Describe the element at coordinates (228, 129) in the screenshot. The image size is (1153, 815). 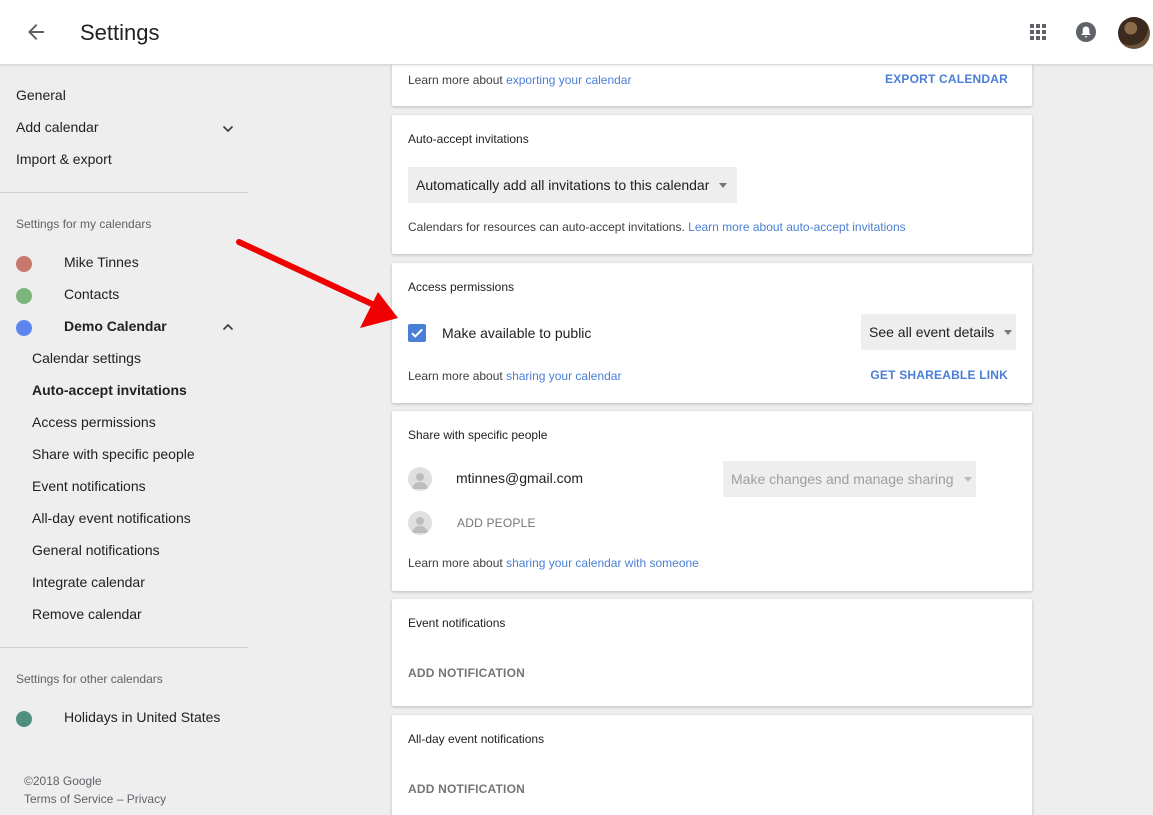
I see `chevron-down-icon` at that location.